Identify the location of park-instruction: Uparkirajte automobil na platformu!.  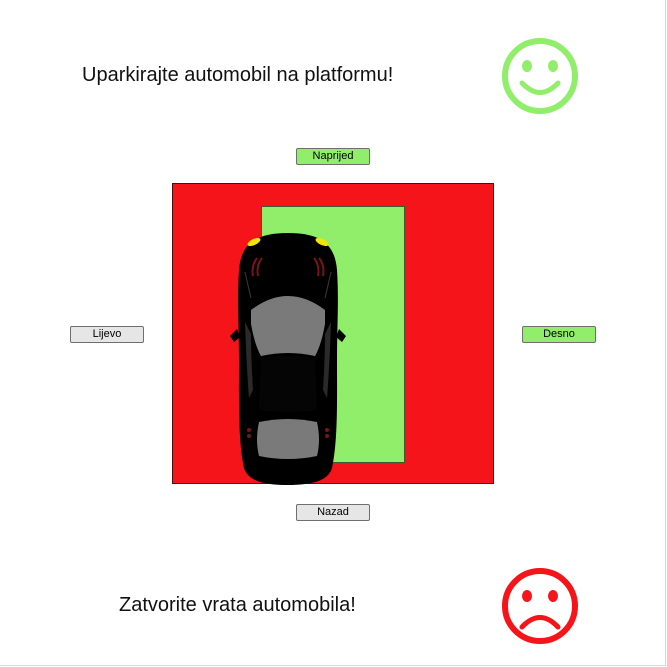
(238, 75).